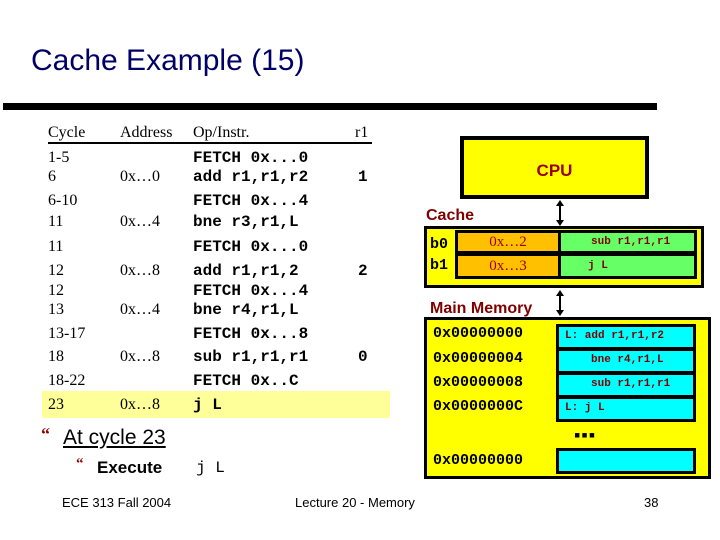  What do you see at coordinates (56, 404) in the screenshot?
I see `cell-cycle: 23` at bounding box center [56, 404].